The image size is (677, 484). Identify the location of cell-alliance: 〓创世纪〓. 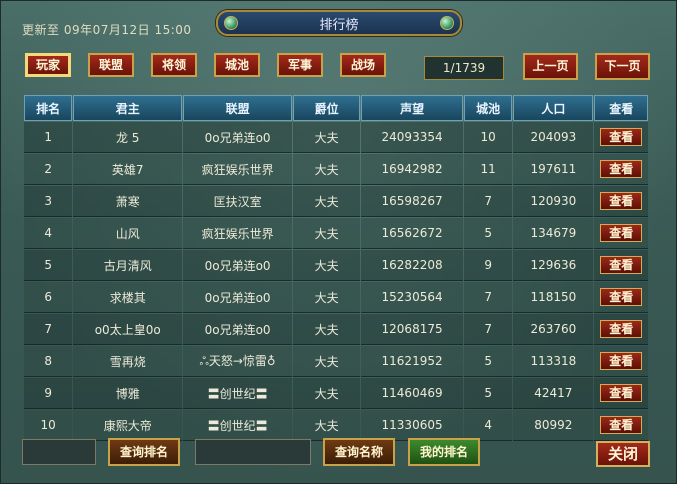
(238, 425).